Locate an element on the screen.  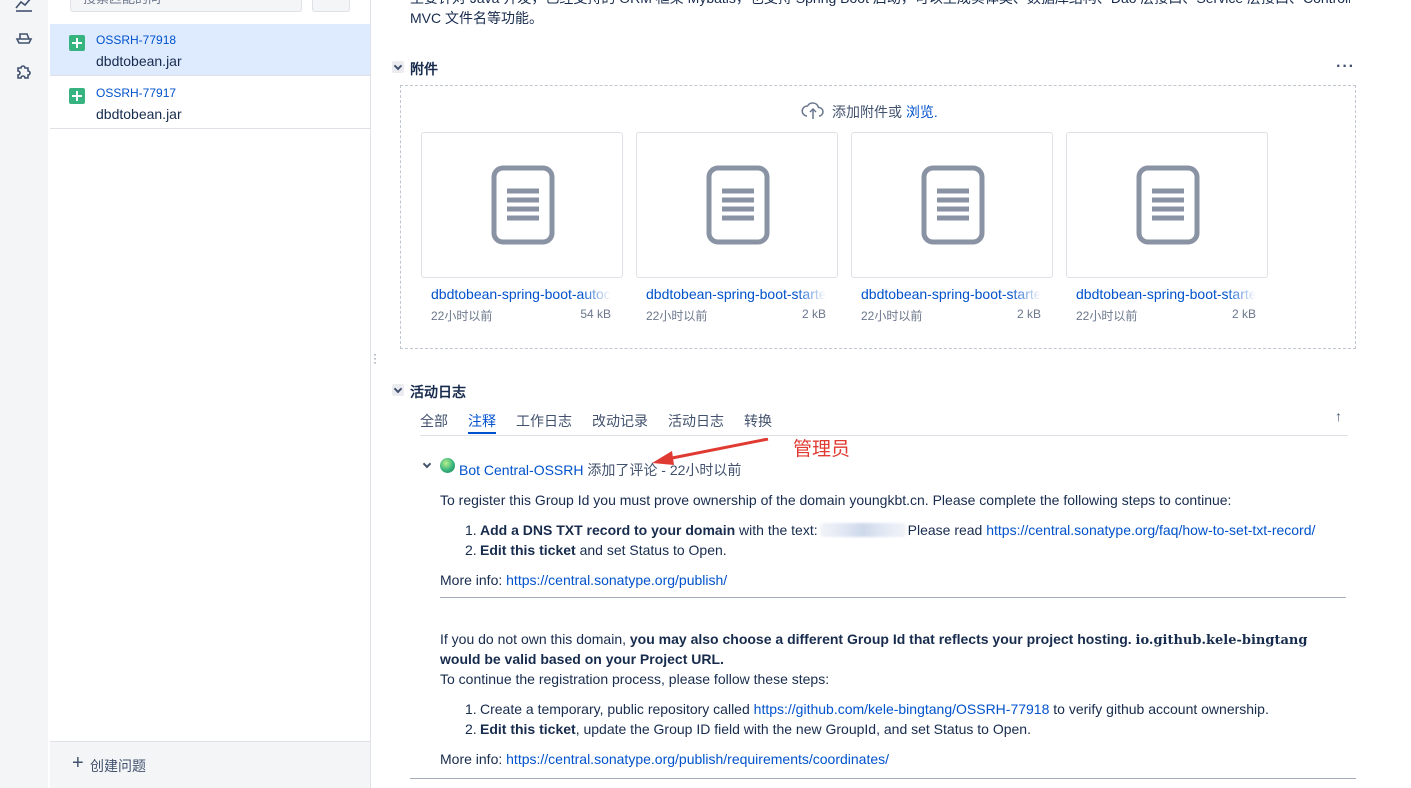
attachment-filename-link: dbdtobean-spring-boot-starter.jar is located at coordinates (951, 294).